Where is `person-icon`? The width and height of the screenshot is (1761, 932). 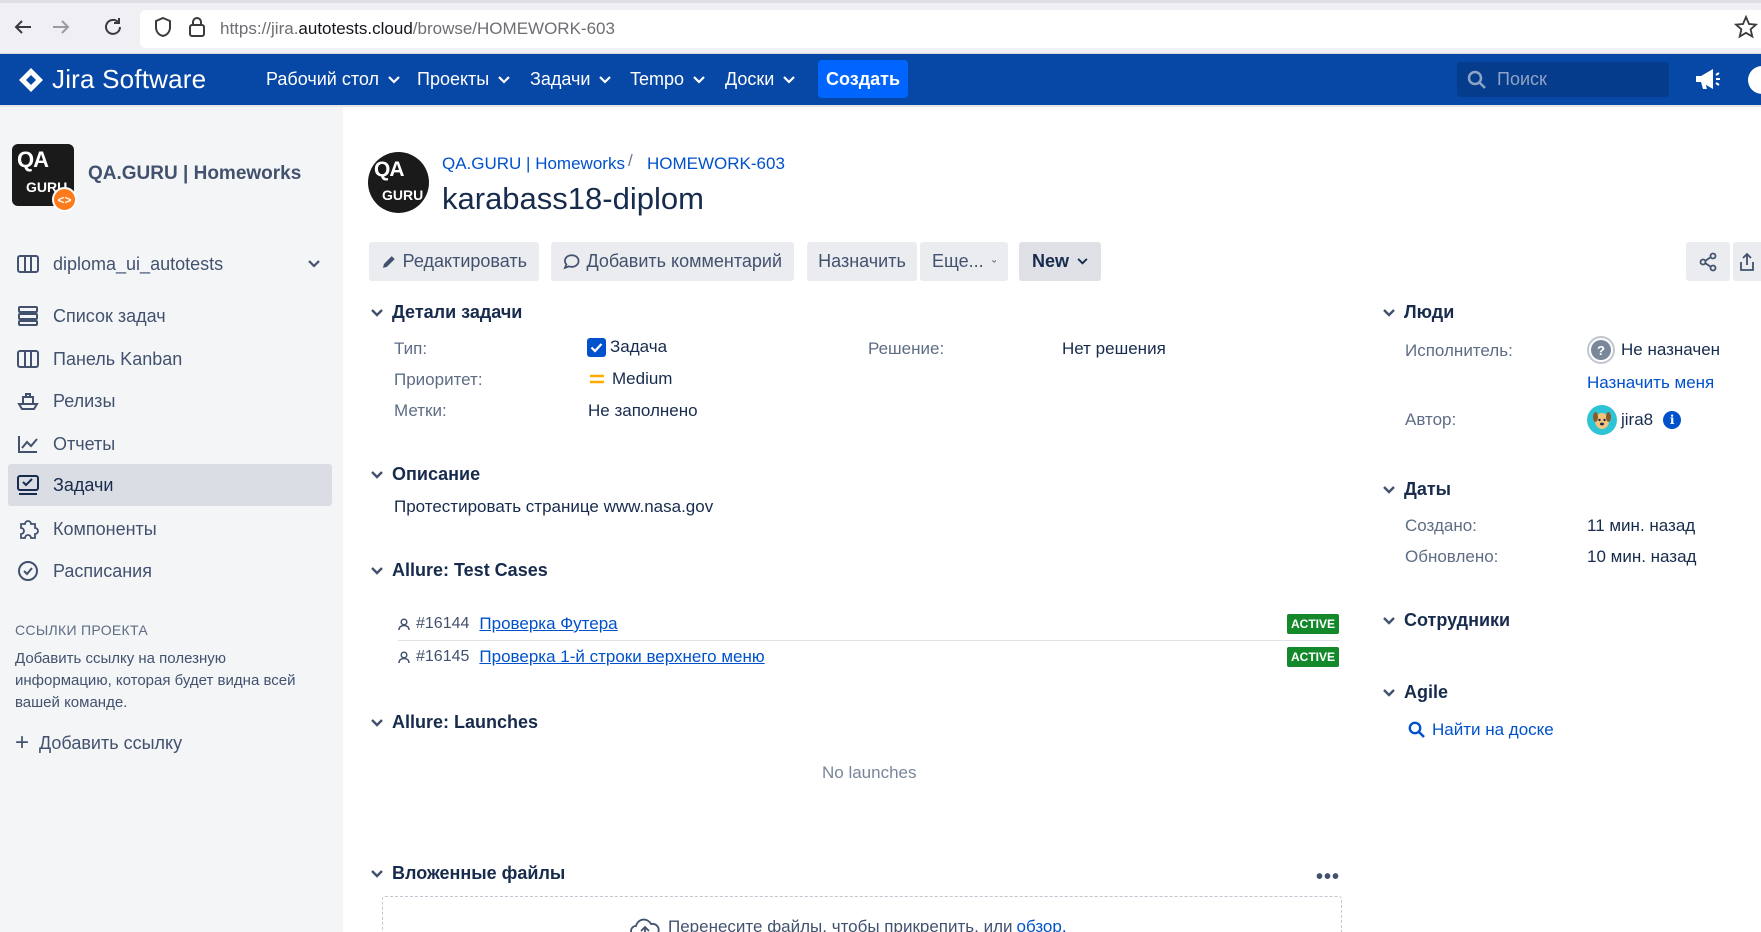 person-icon is located at coordinates (404, 656).